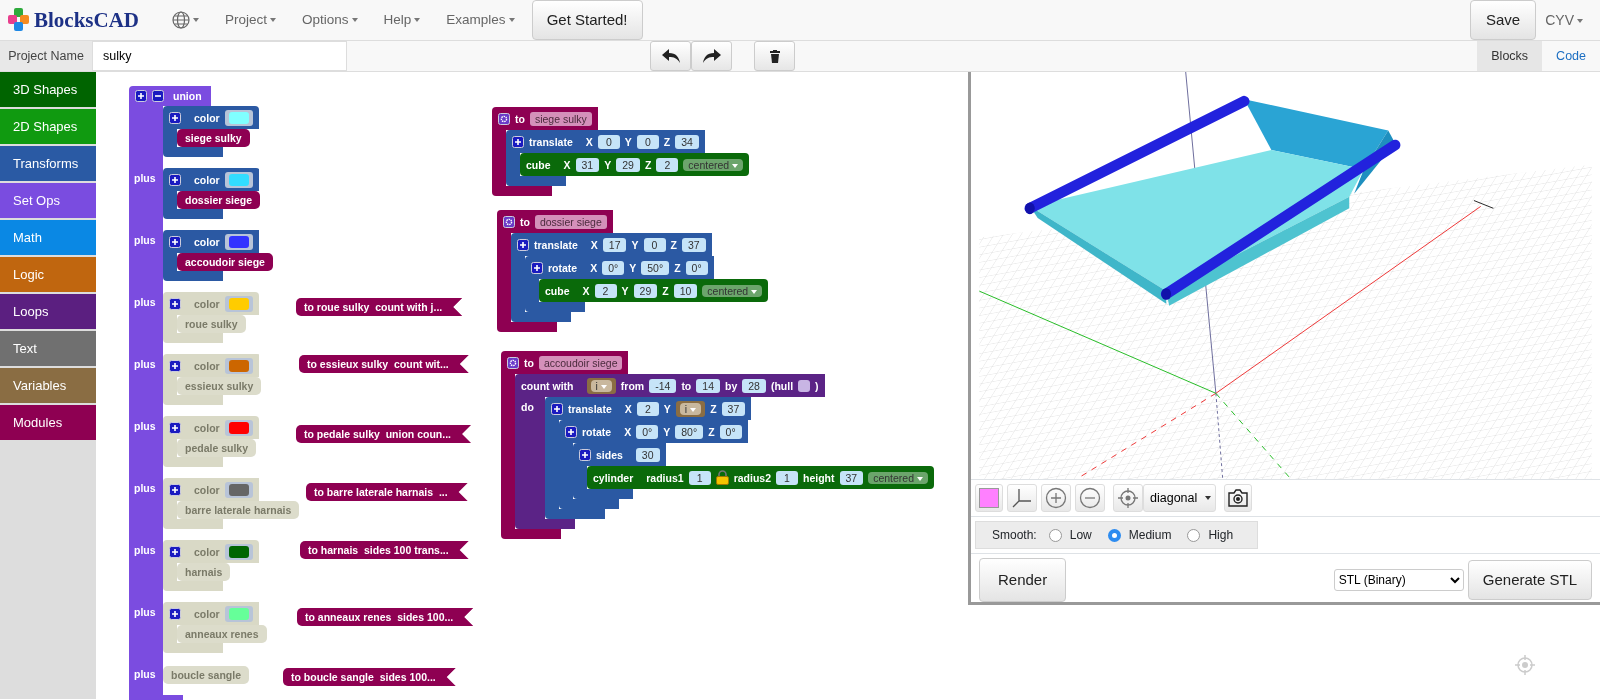 The height and width of the screenshot is (700, 1600). What do you see at coordinates (655, 267) in the screenshot?
I see `number-field: 50°` at bounding box center [655, 267].